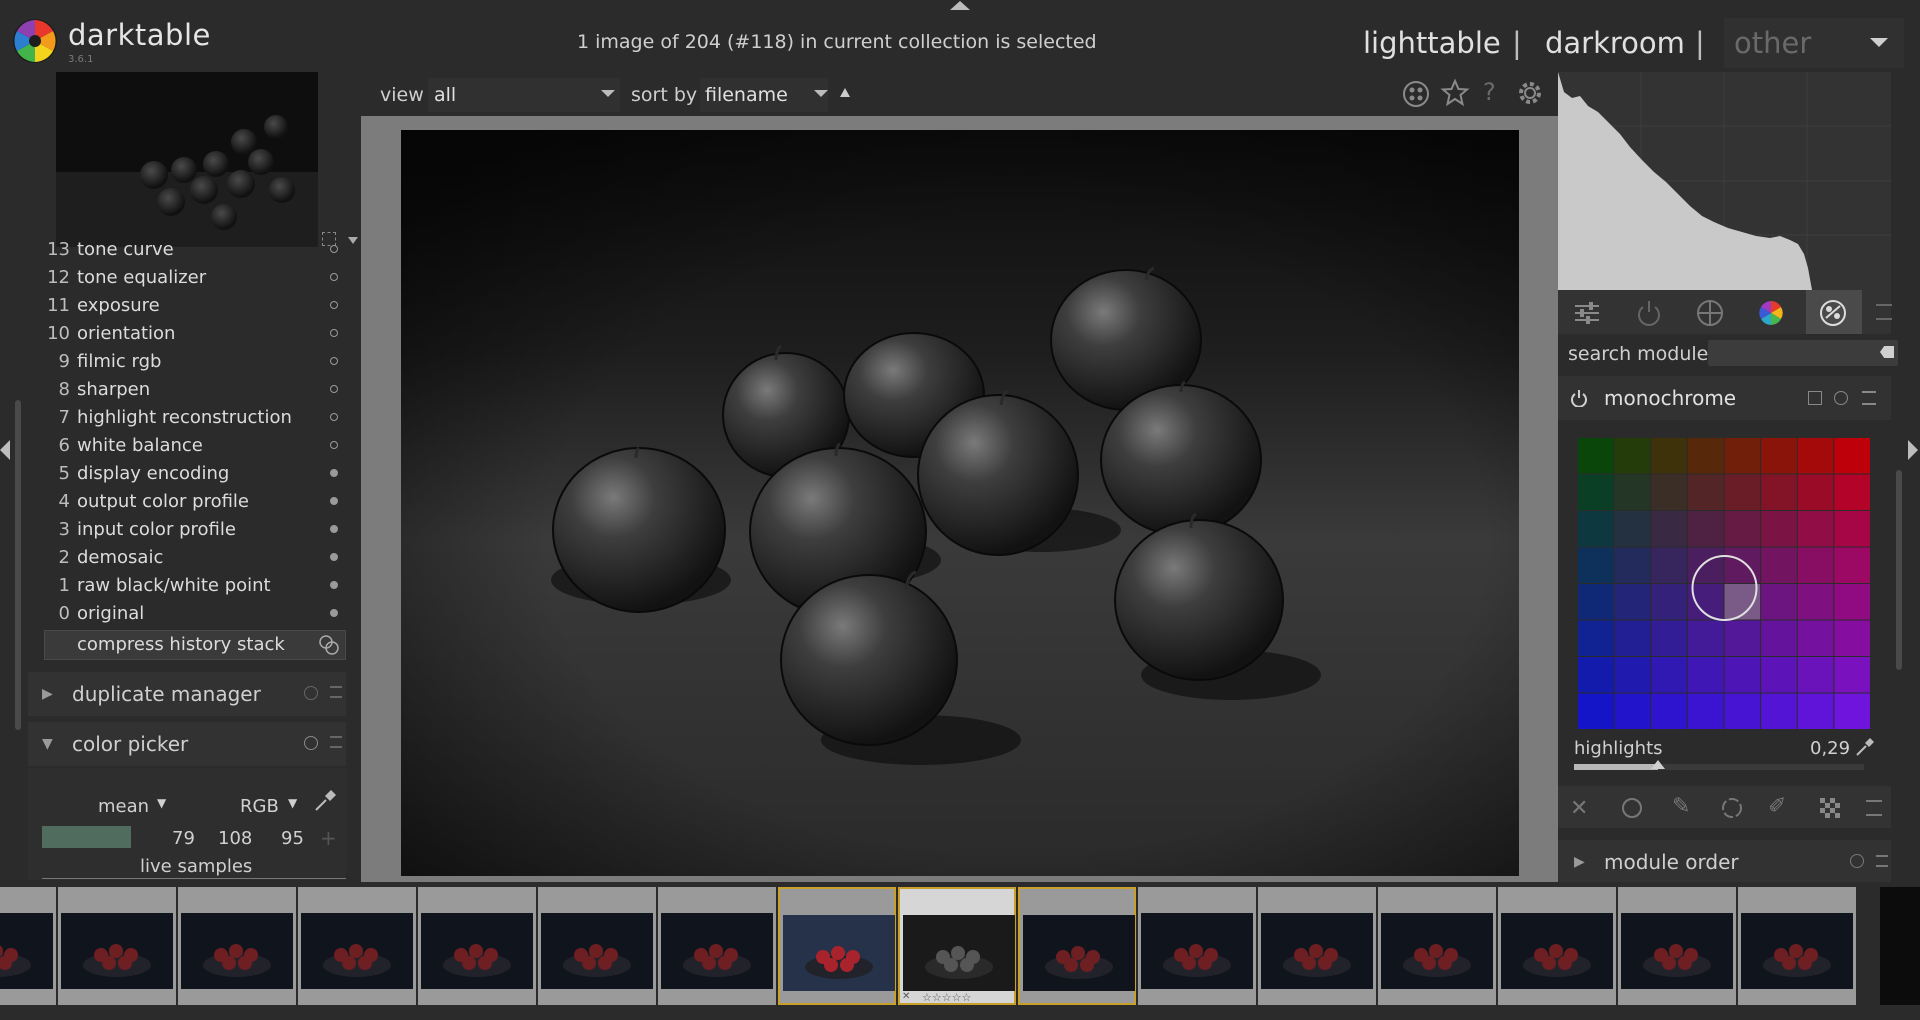 This screenshot has height=1020, width=1920. Describe the element at coordinates (957, 946) in the screenshot. I see `filmstrip-current-thumbnail: ✕ ☆☆☆☆☆` at that location.